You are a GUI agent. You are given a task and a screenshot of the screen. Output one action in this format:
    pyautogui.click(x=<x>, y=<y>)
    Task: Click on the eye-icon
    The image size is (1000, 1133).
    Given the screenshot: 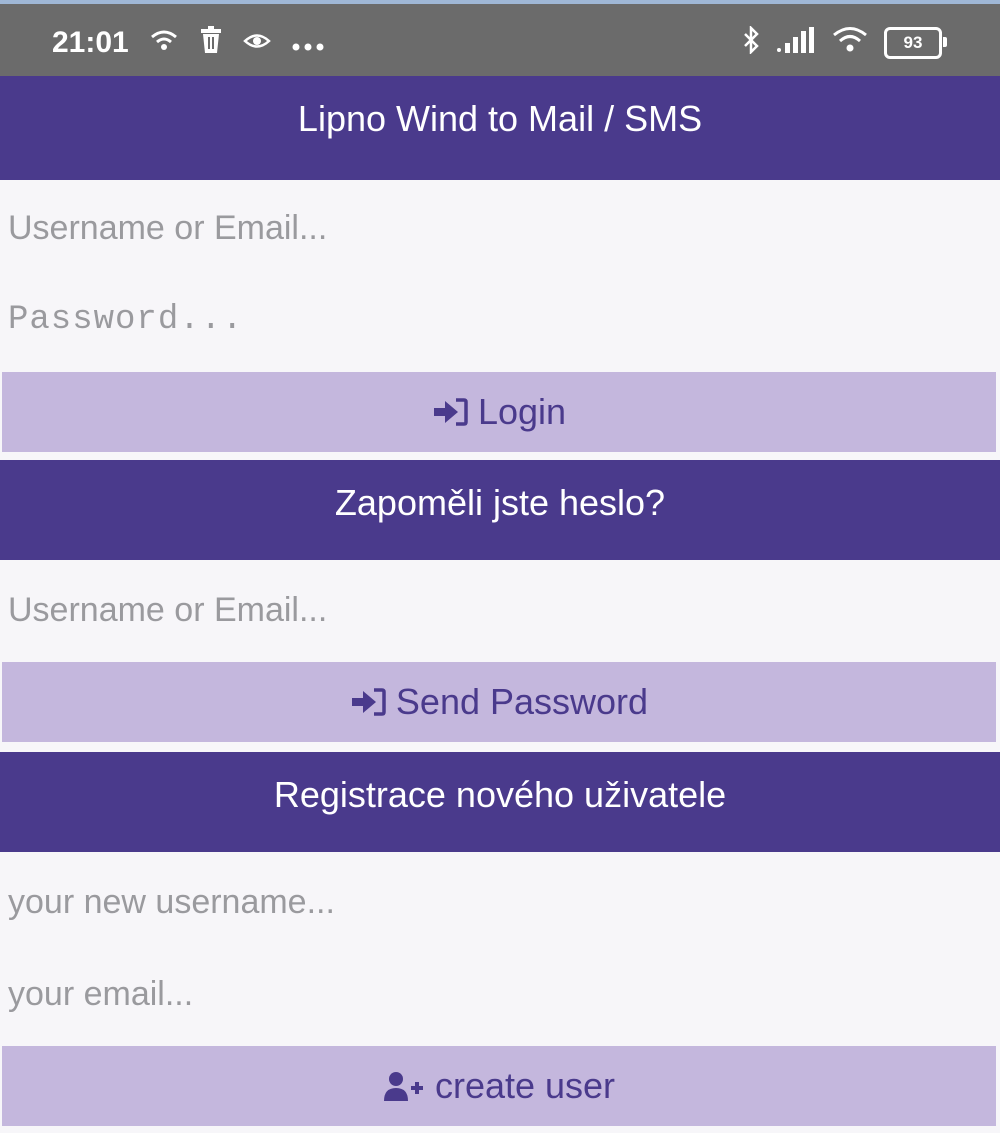 What is the action you would take?
    pyautogui.click(x=256, y=43)
    